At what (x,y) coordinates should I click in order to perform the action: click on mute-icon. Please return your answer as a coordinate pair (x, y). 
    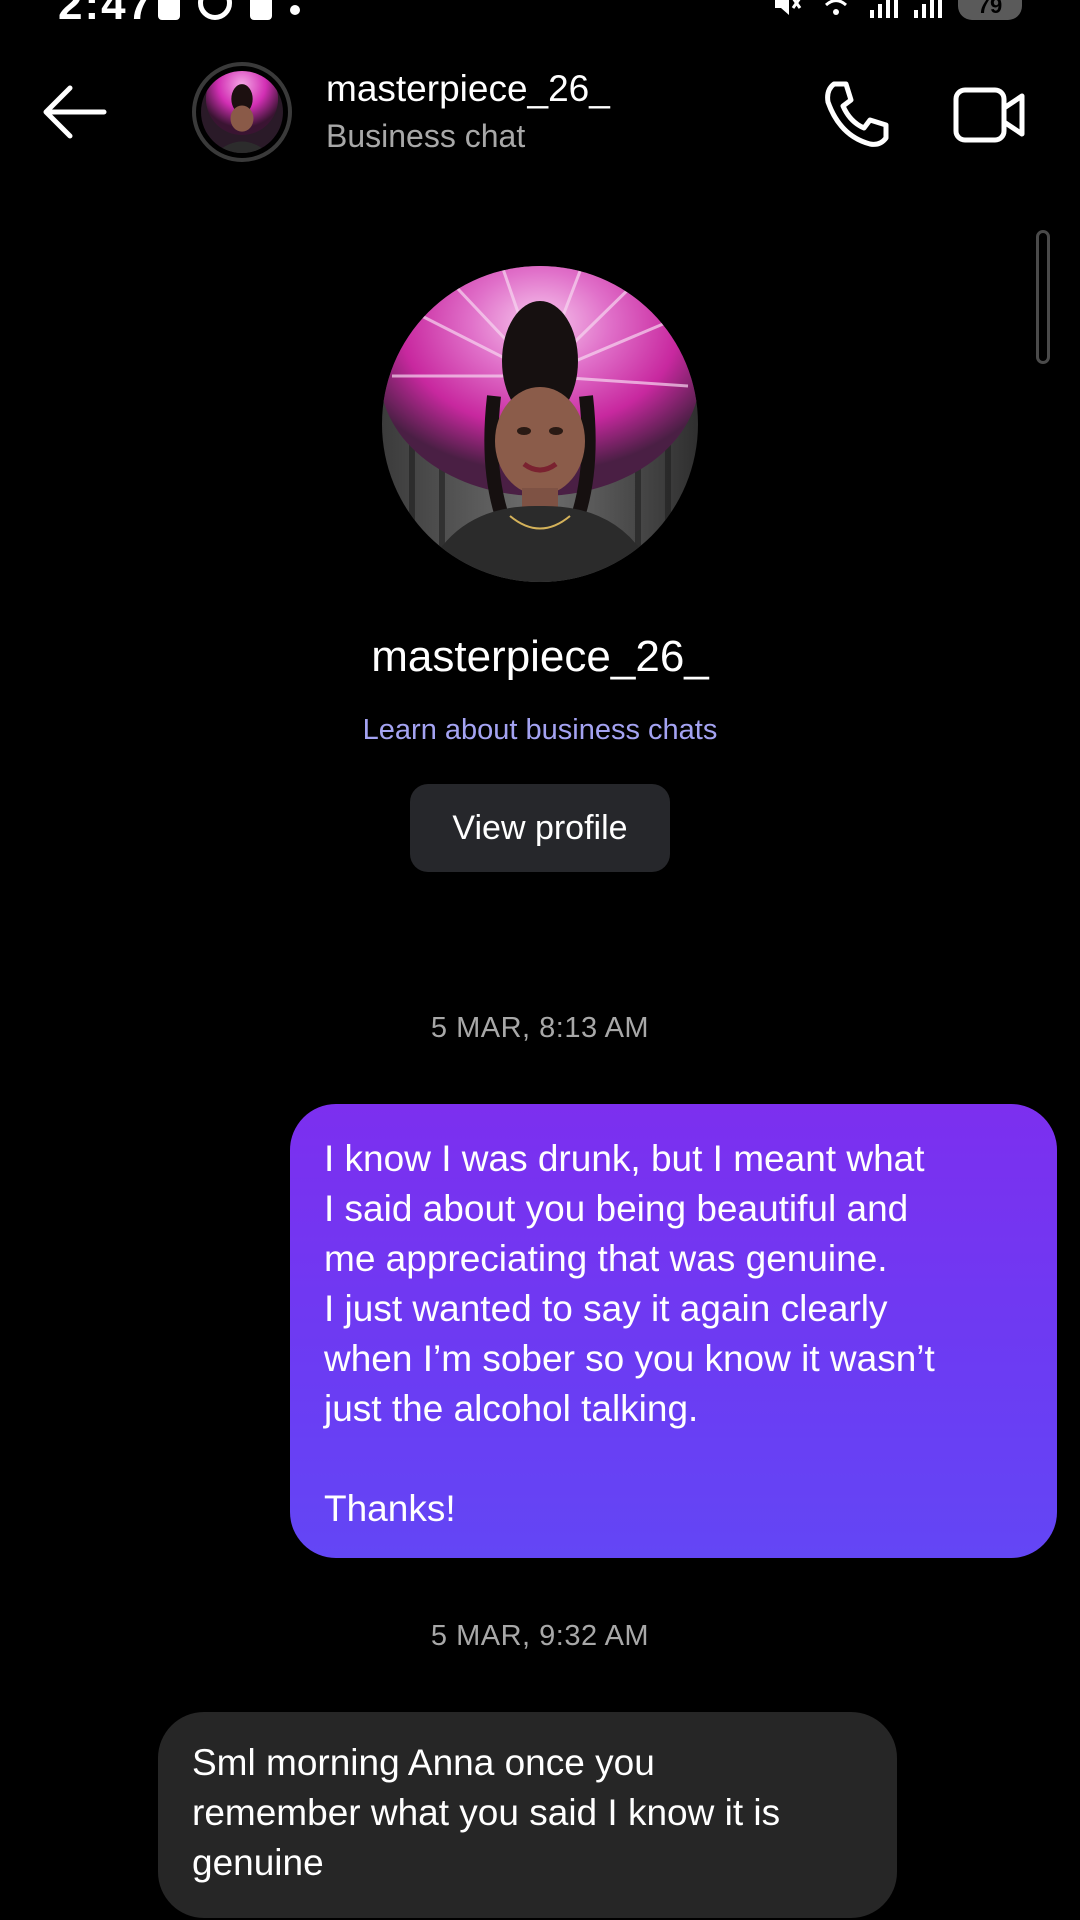
    Looking at the image, I should click on (788, 7).